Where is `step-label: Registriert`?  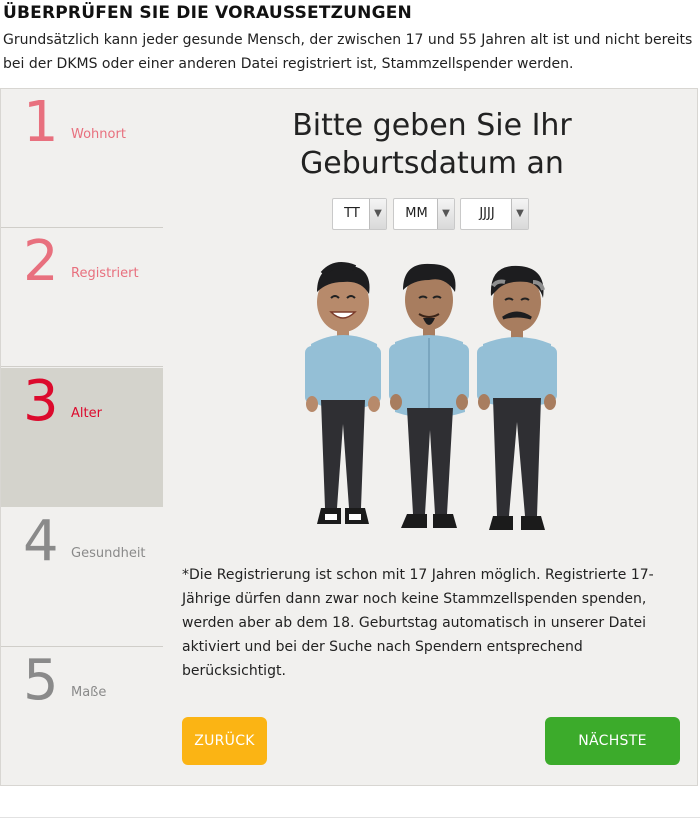
step-label: Registriert is located at coordinates (105, 273).